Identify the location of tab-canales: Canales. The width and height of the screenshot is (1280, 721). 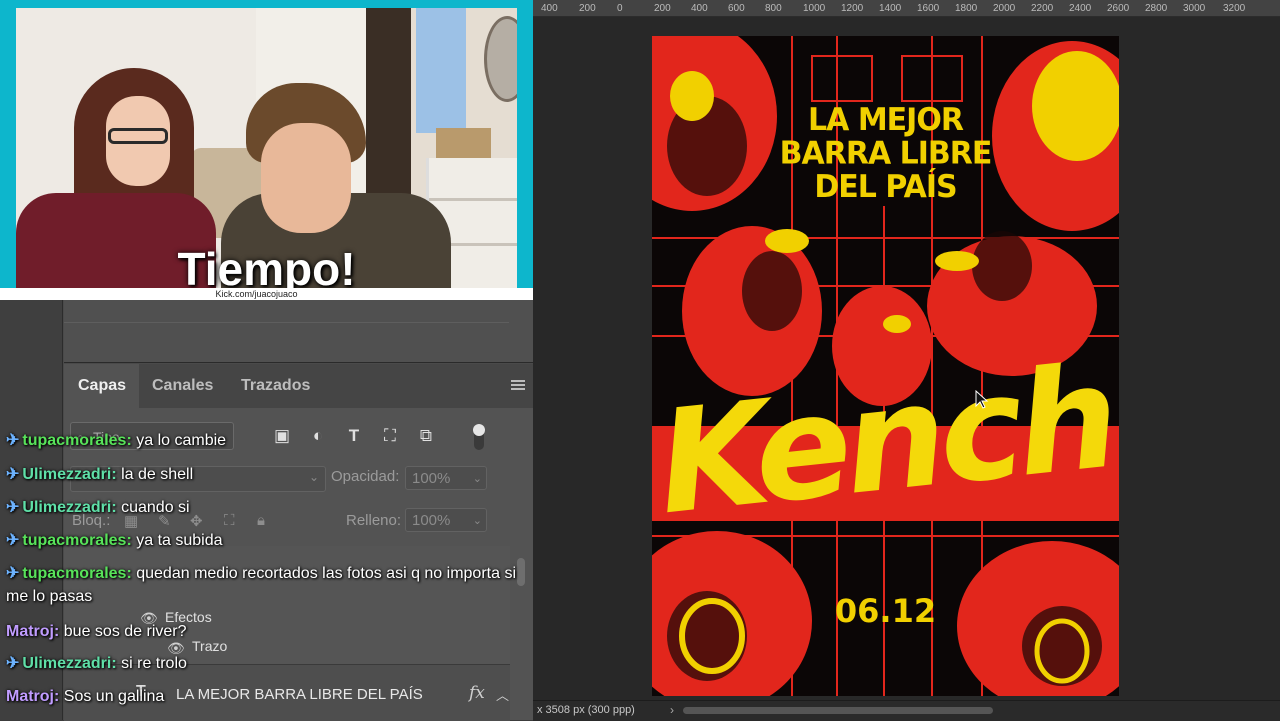
(182, 386).